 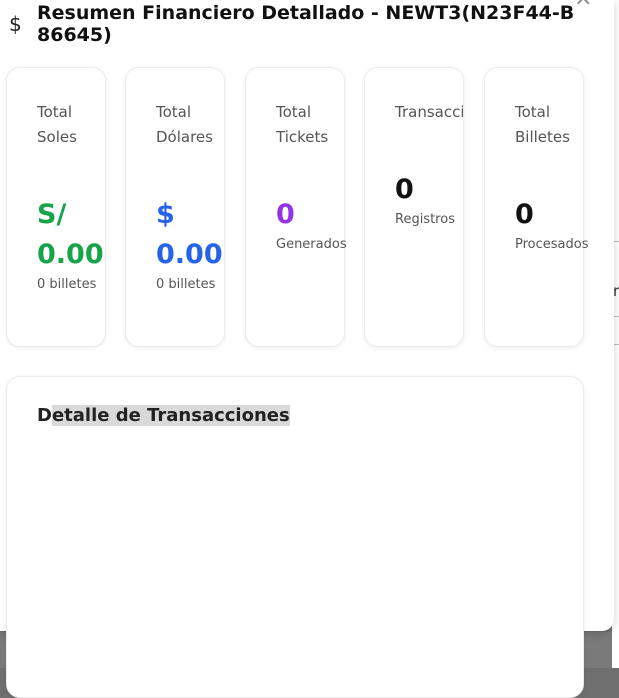 What do you see at coordinates (44, 415) in the screenshot?
I see `detail-title-initial: D` at bounding box center [44, 415].